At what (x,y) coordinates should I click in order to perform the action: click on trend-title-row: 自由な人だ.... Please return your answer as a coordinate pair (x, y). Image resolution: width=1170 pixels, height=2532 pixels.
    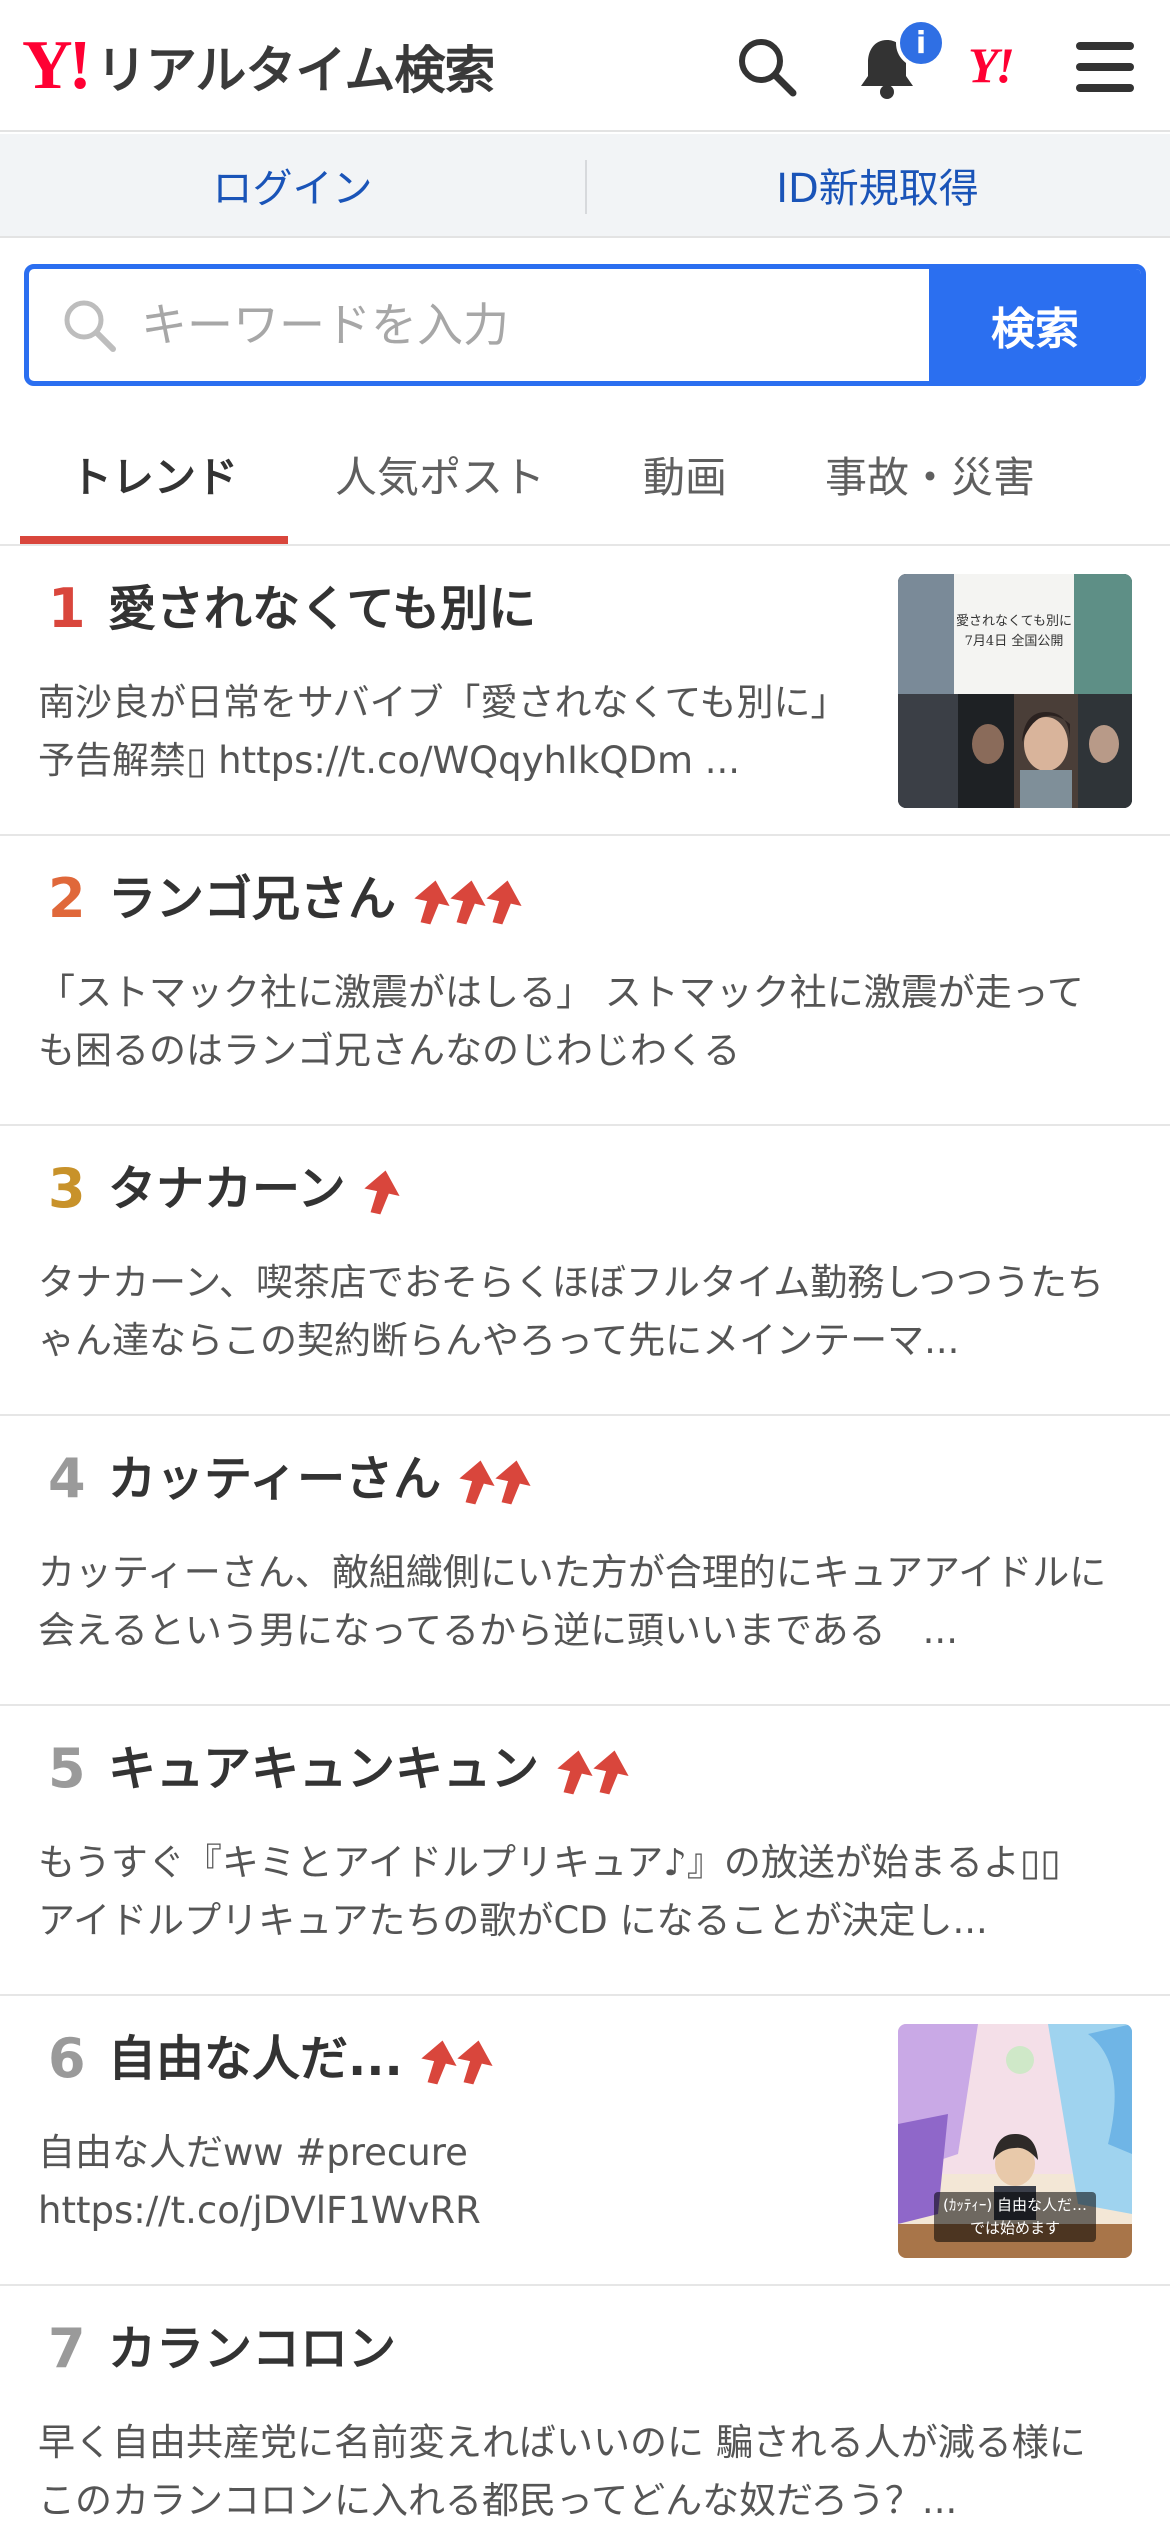
    Looking at the image, I should click on (300, 2059).